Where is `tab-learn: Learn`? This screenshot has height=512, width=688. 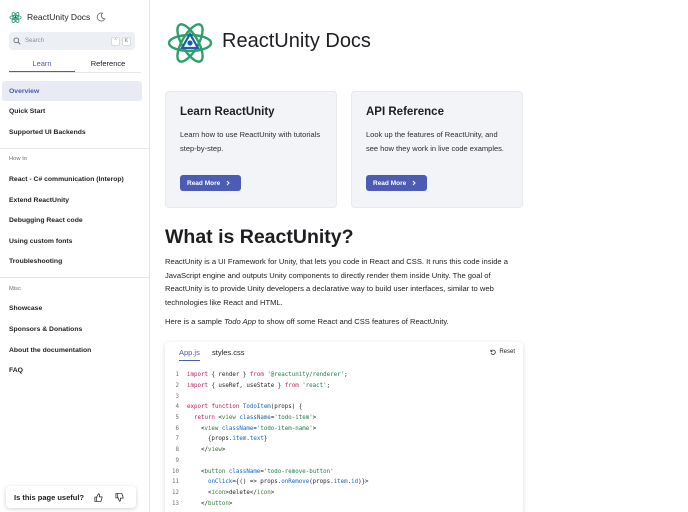 tab-learn: Learn is located at coordinates (42, 64).